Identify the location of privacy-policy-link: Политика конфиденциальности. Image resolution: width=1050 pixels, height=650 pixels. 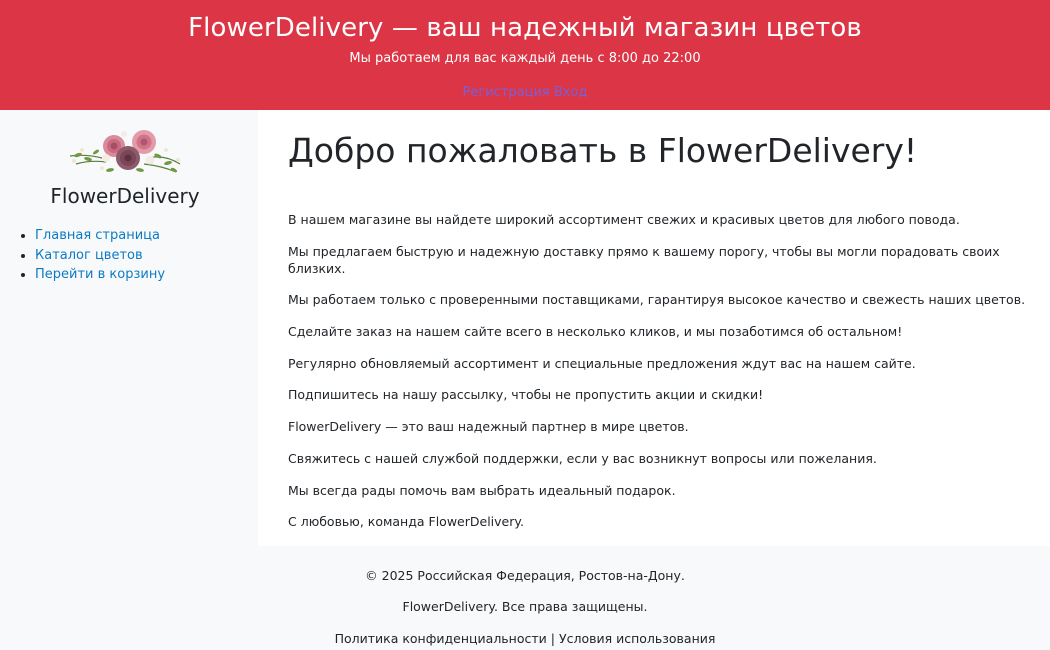
(441, 638).